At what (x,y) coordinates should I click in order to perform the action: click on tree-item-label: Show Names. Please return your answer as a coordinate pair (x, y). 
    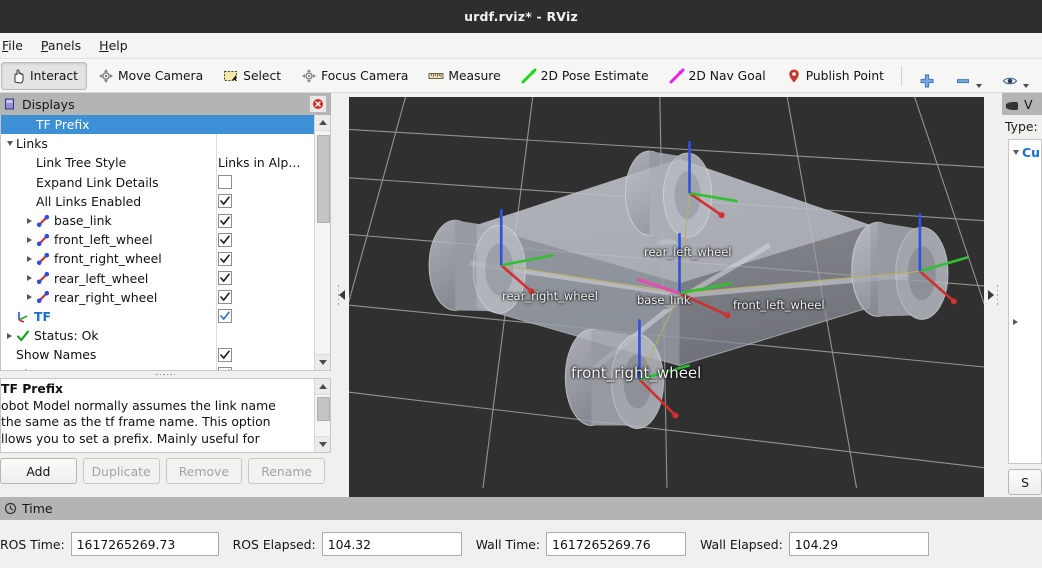
    Looking at the image, I should click on (56, 355).